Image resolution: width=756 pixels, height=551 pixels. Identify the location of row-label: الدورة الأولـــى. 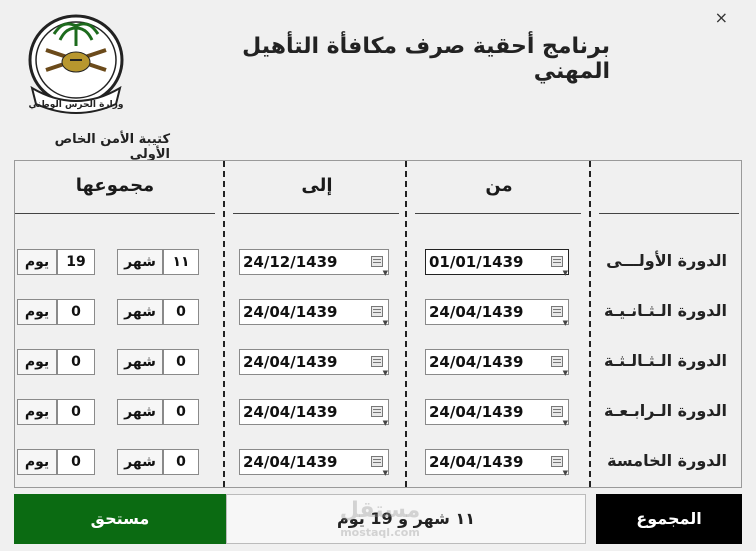
(666, 260).